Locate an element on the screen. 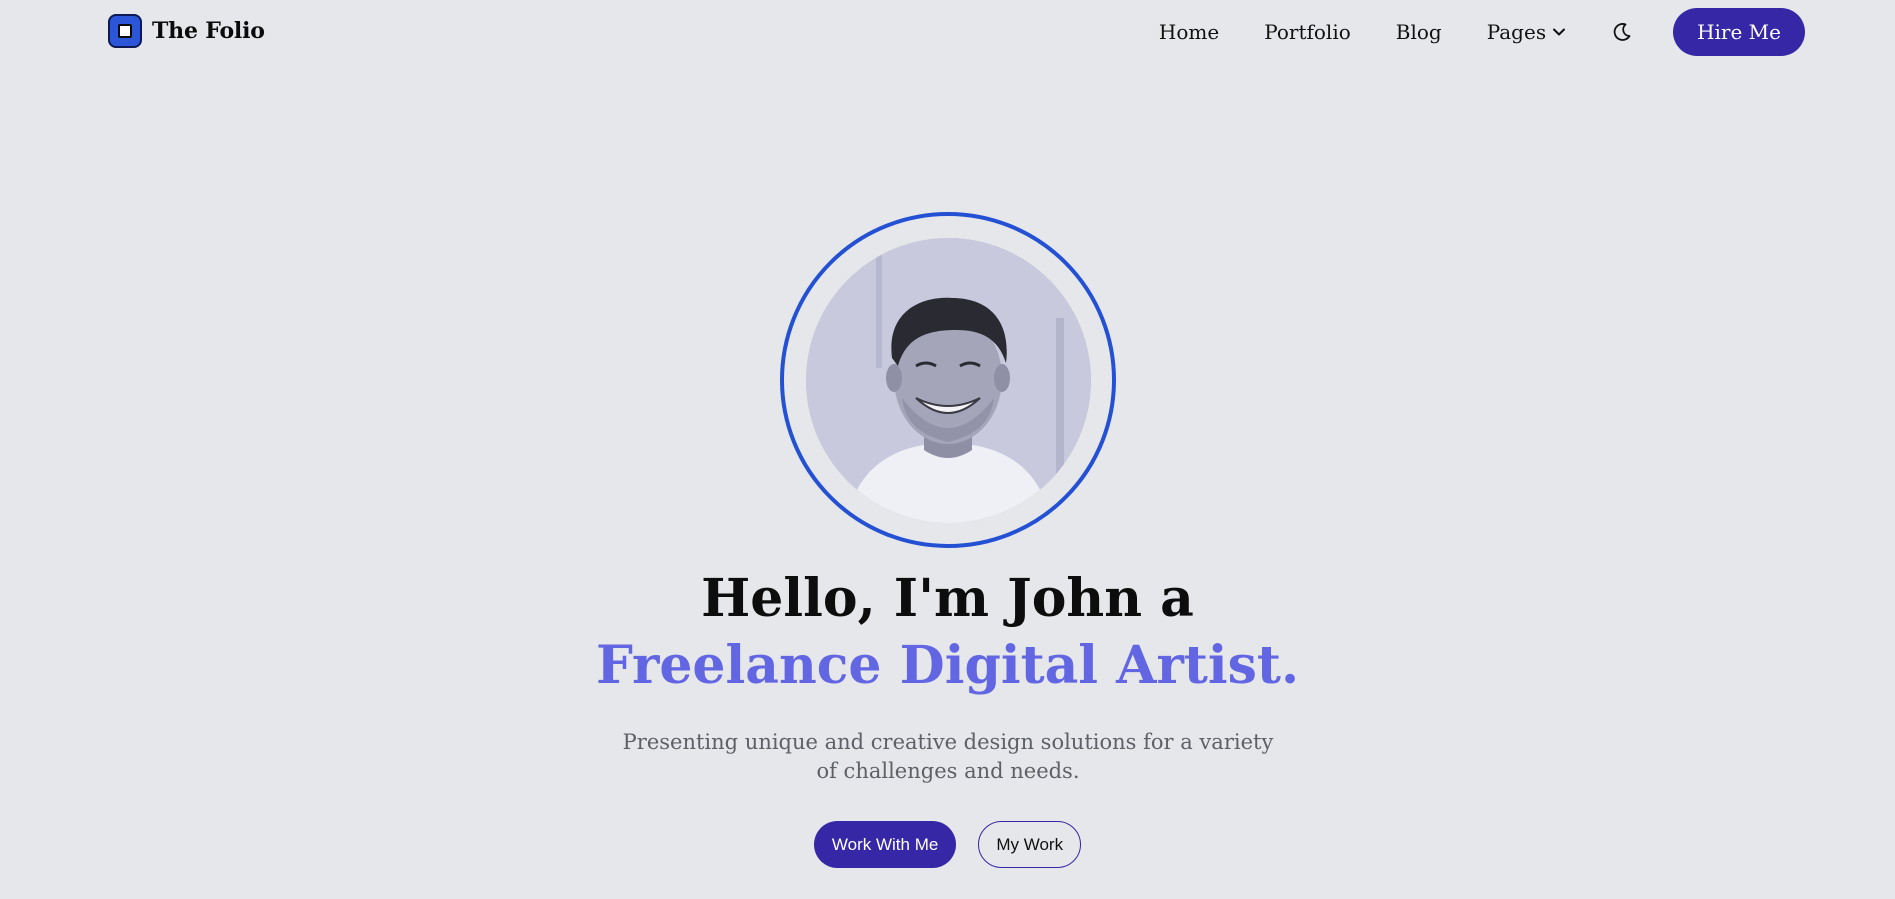 This screenshot has height=899, width=1895. nav-item-label: Portfolio is located at coordinates (1307, 32).